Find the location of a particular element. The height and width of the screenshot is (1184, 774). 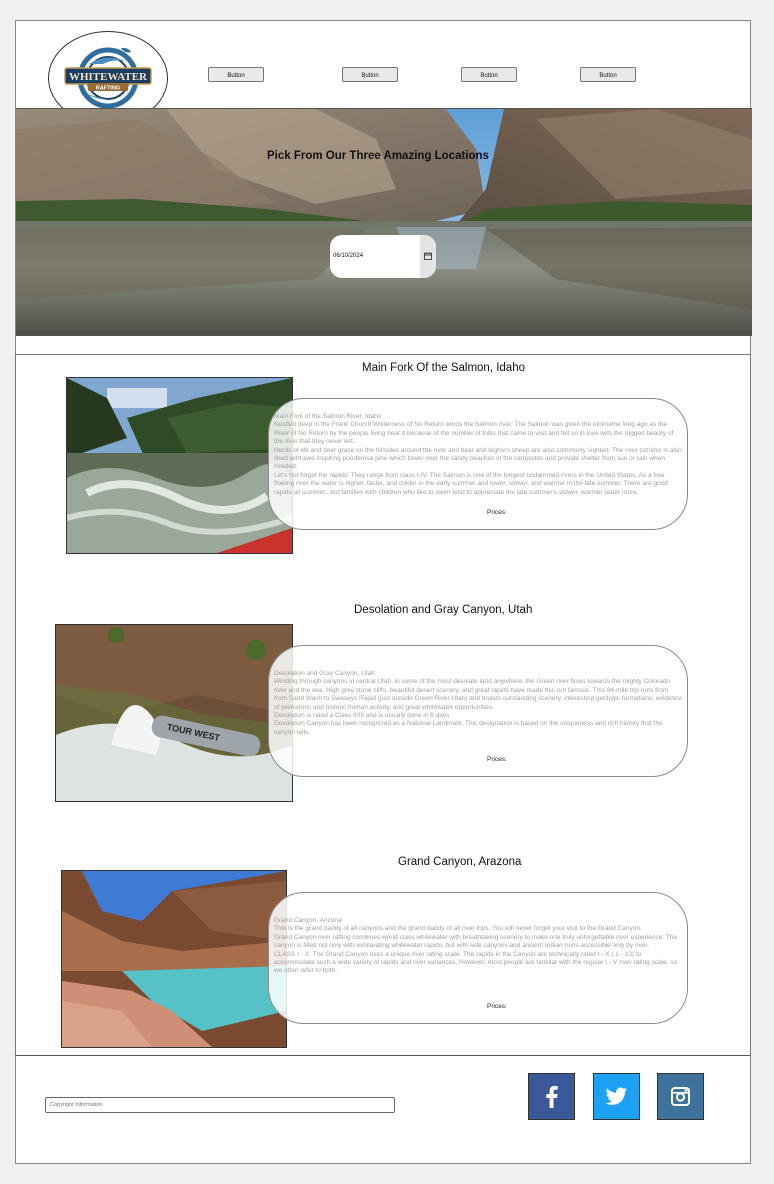

nav-button-1: Button is located at coordinates (236, 74).